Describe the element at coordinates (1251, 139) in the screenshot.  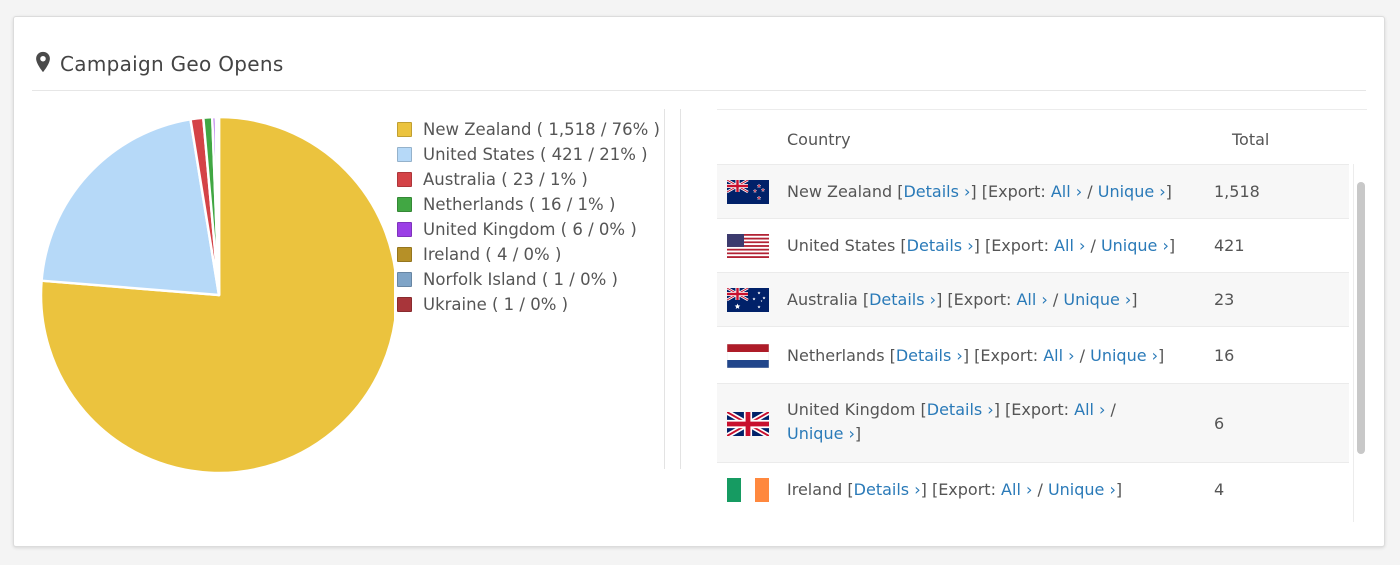
I see `column-header-total: Total` at that location.